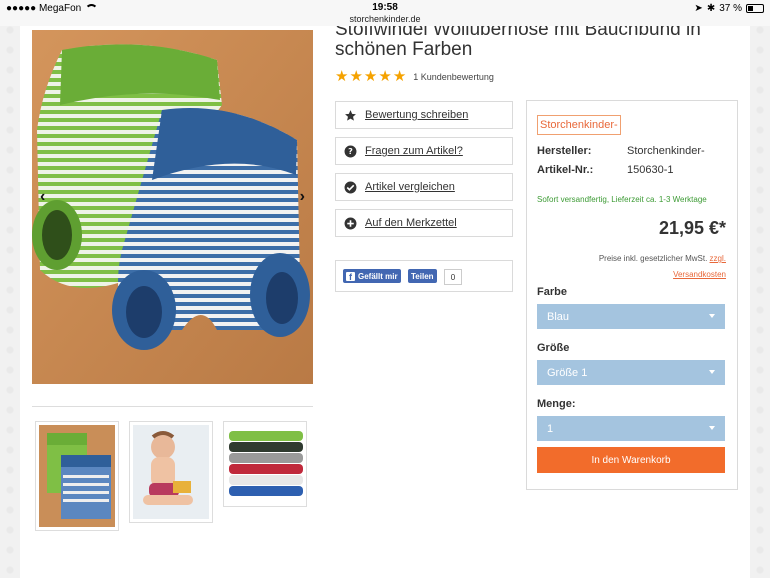  I want to click on like-label: Gefällt mir, so click(378, 276).